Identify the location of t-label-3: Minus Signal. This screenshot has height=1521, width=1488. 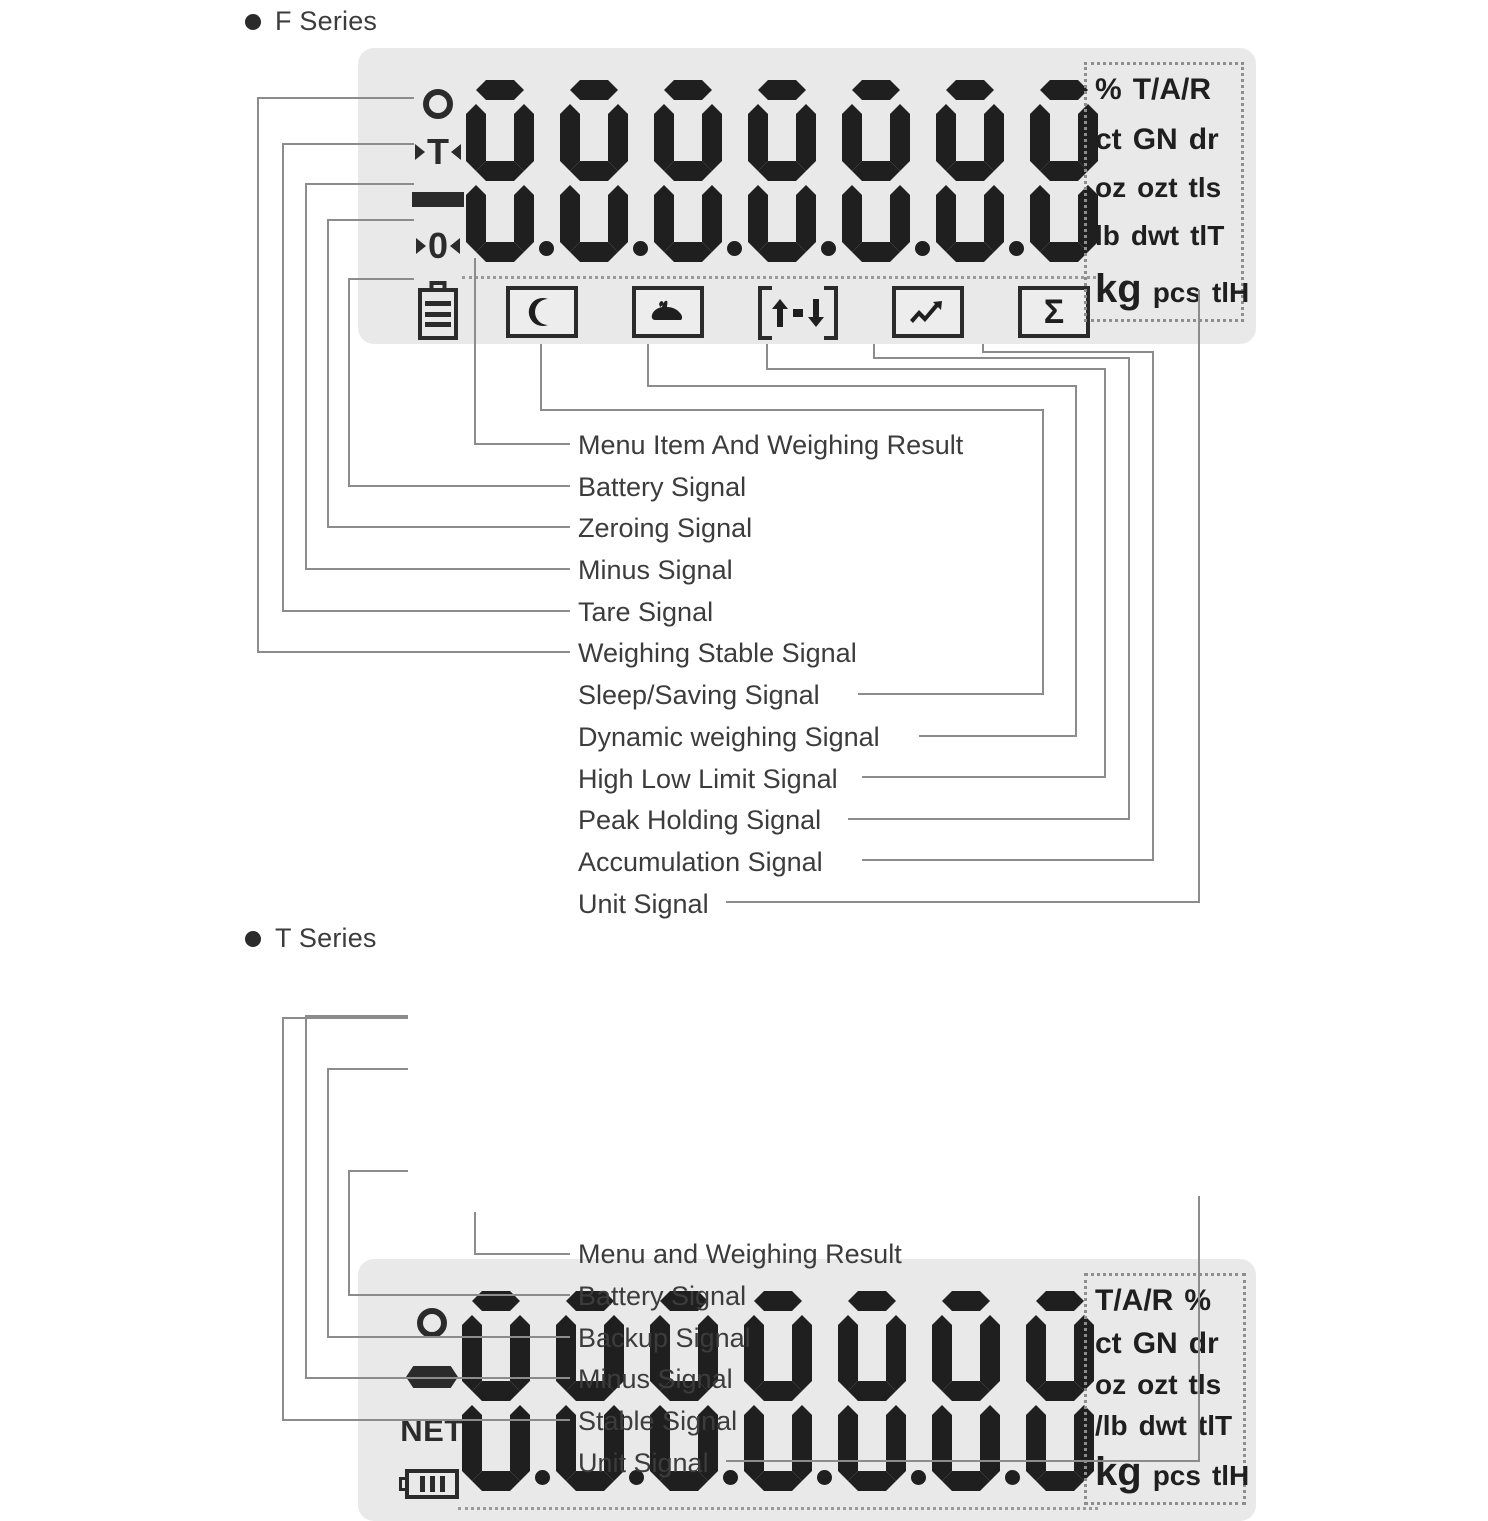
(655, 1379).